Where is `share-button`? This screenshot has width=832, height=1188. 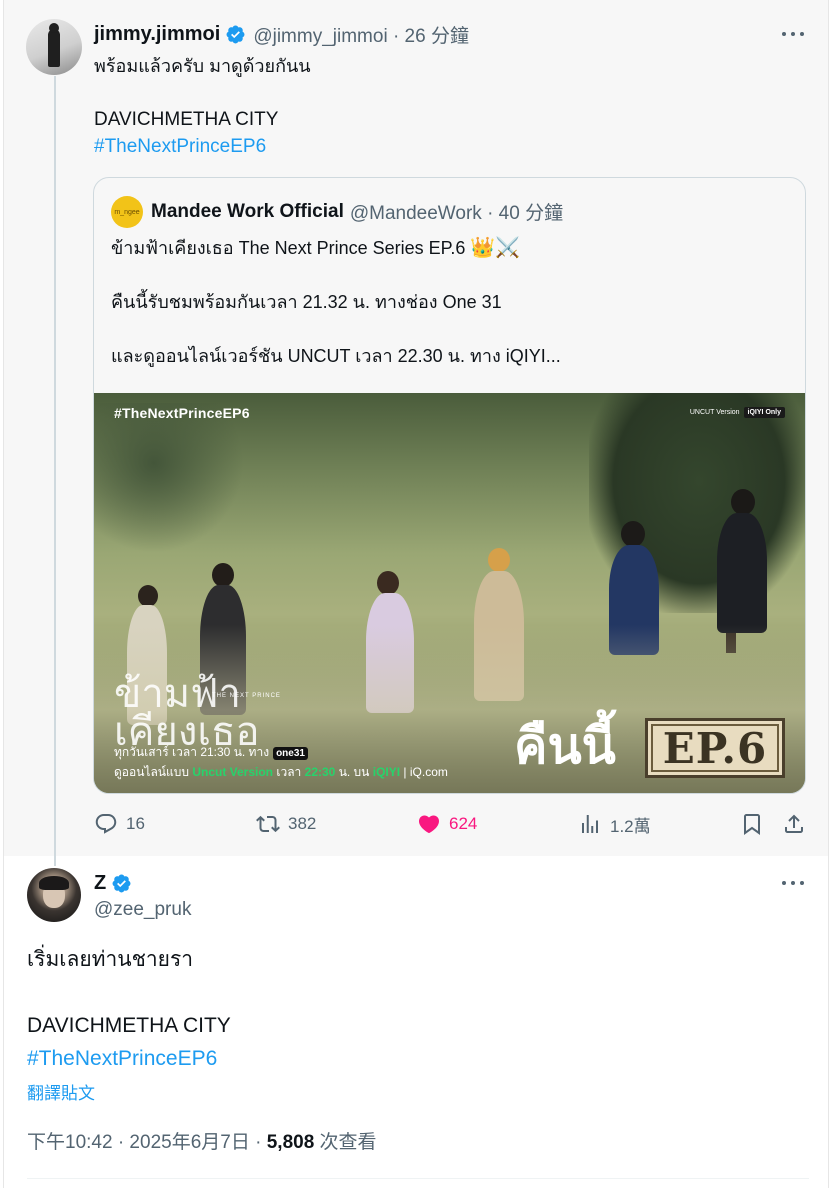 share-button is located at coordinates (794, 824).